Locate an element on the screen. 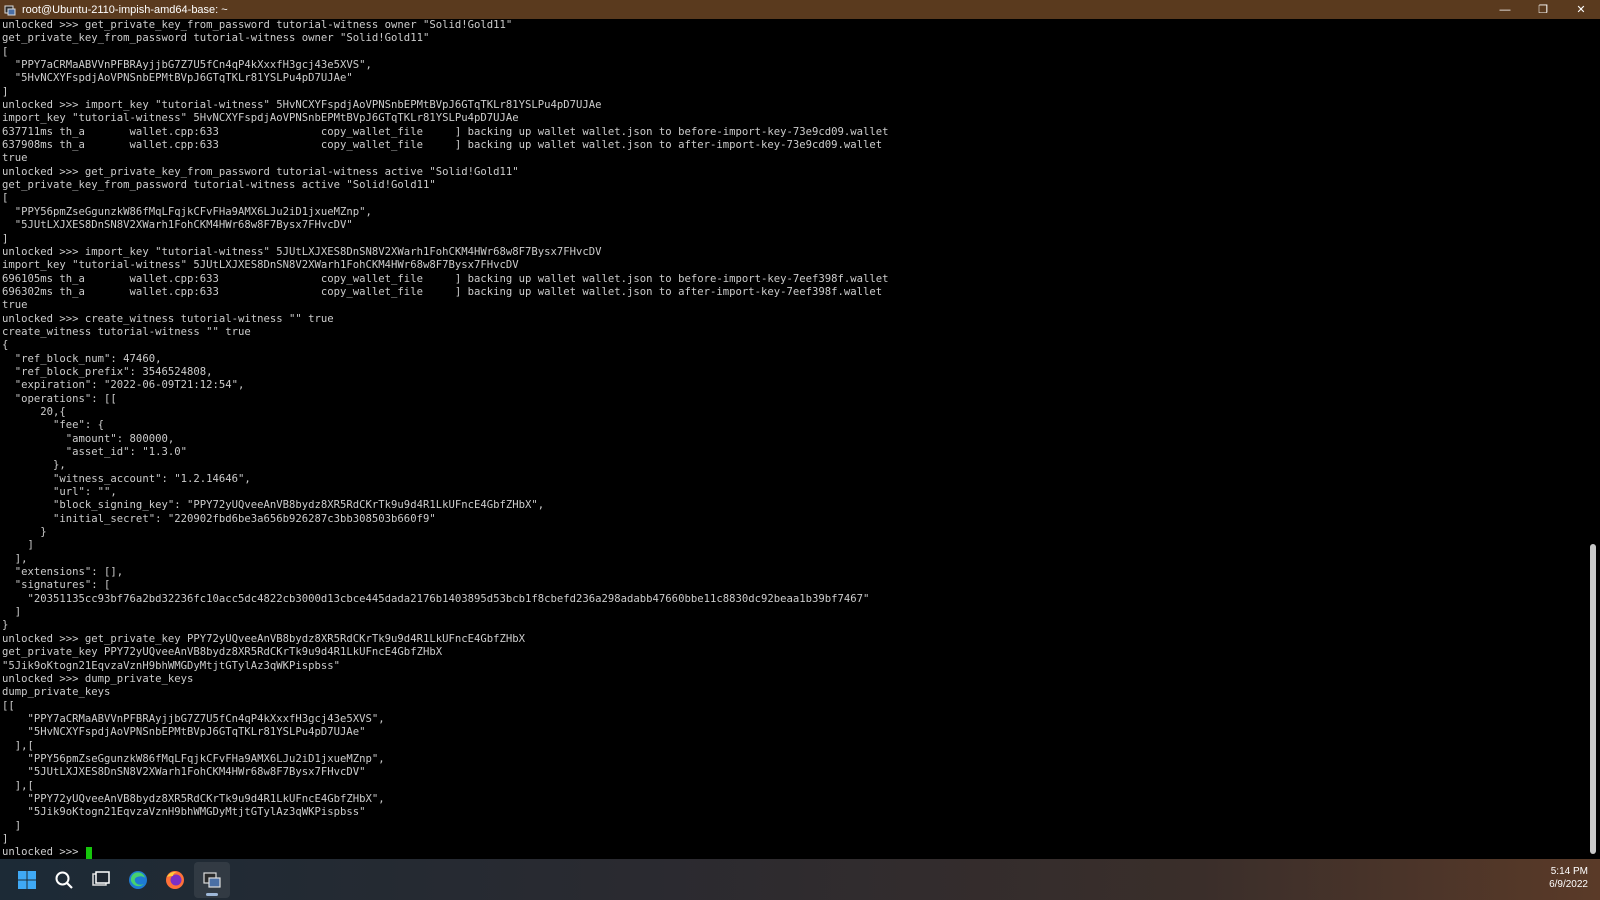 Image resolution: width=1600 pixels, height=900 pixels. firefox-icon is located at coordinates (175, 880).